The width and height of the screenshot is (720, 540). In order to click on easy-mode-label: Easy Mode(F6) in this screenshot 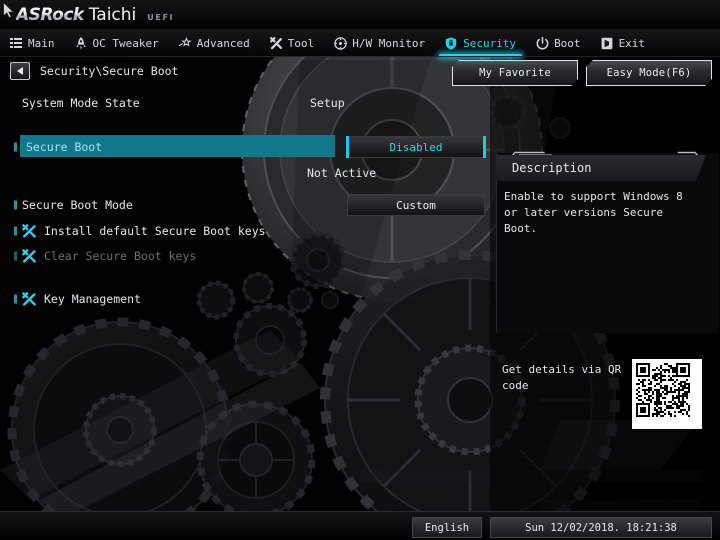, I will do `click(649, 73)`.